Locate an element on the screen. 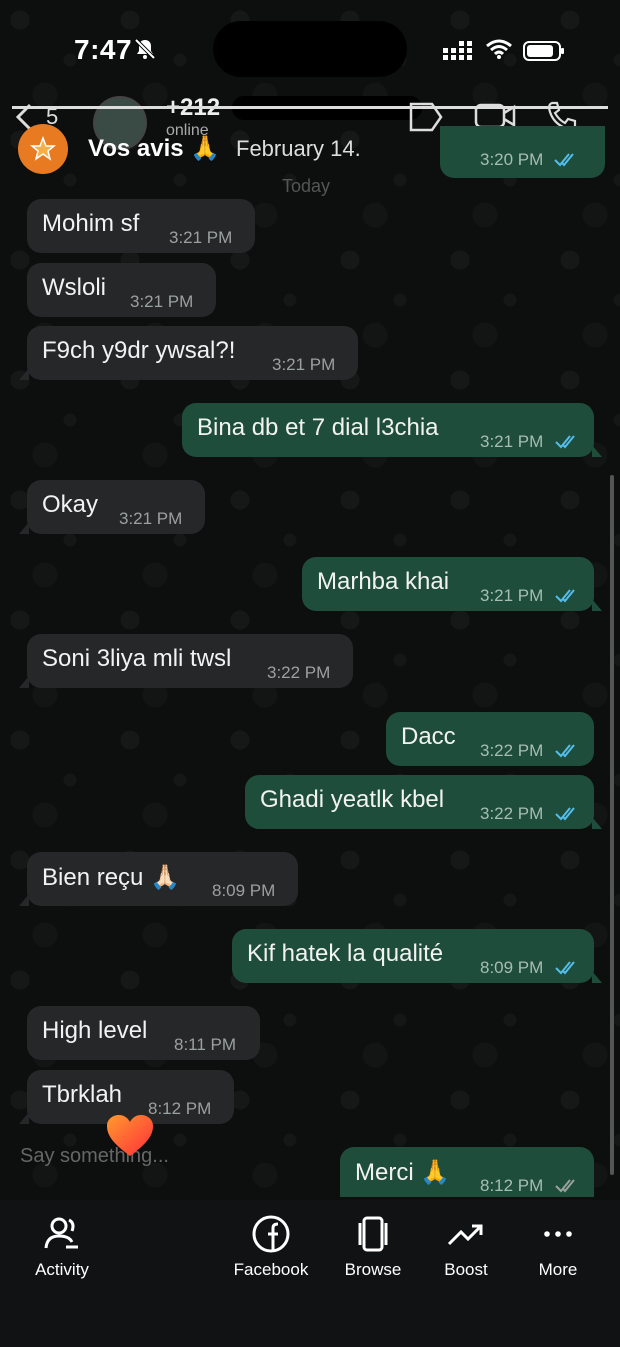 This screenshot has width=620, height=1347. message-bubble: High level 8:11 PM is located at coordinates (143, 1033).